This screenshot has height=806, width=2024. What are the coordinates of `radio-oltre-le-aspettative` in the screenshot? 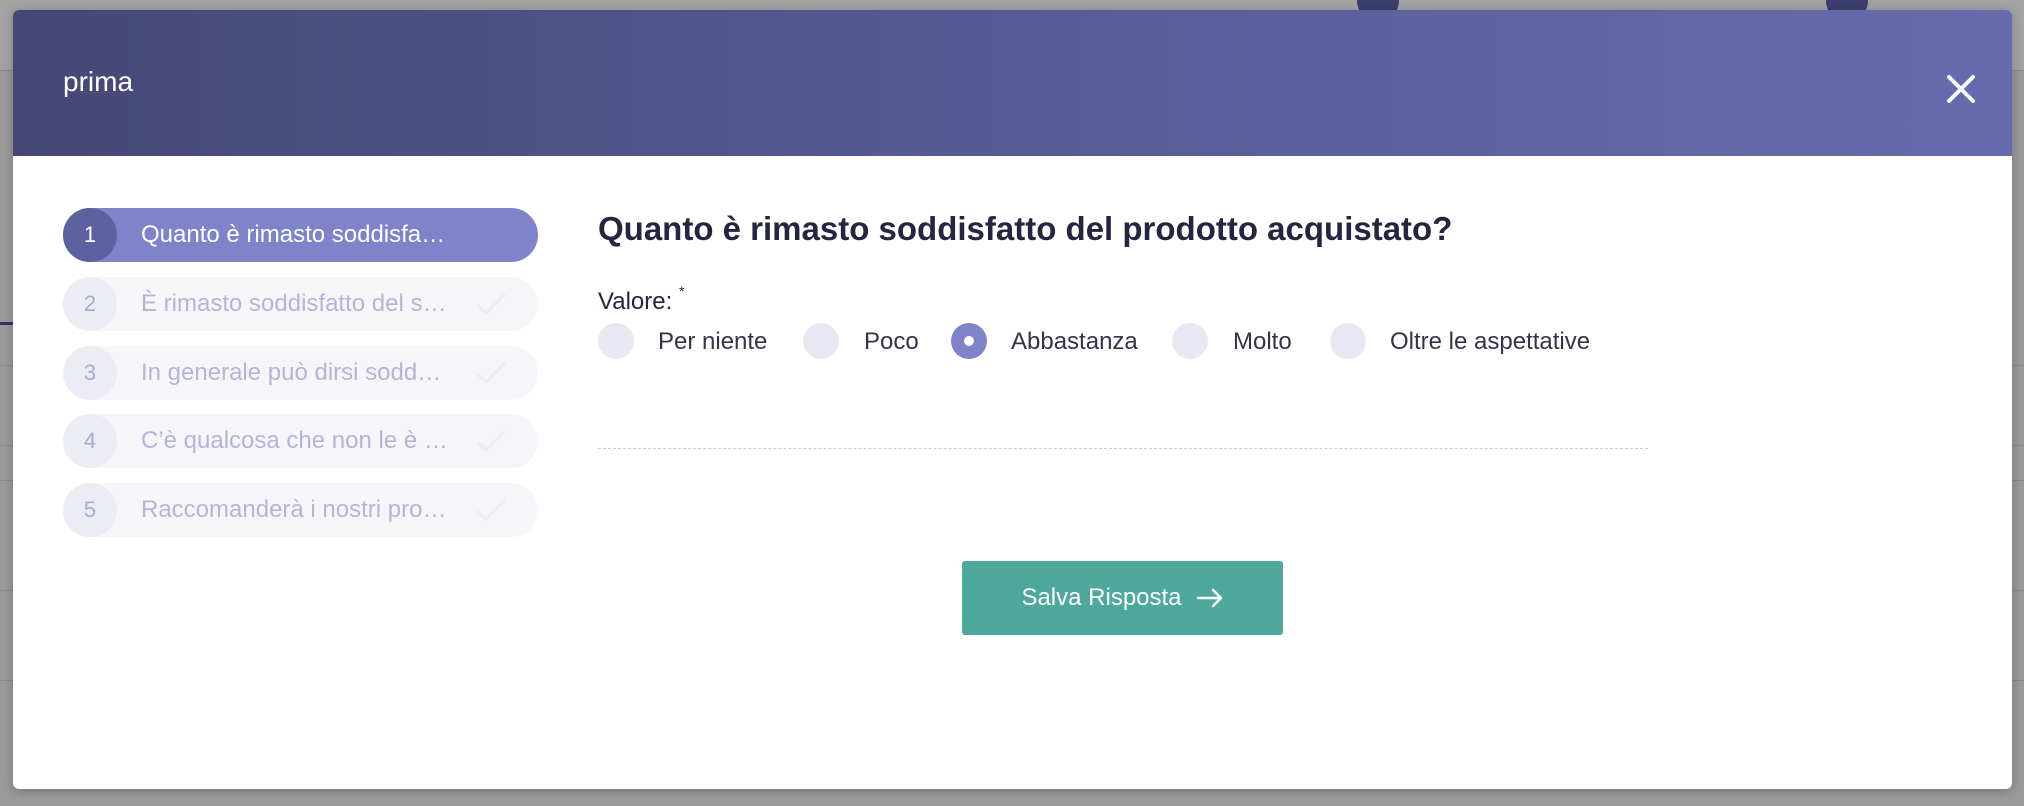 It's located at (1348, 341).